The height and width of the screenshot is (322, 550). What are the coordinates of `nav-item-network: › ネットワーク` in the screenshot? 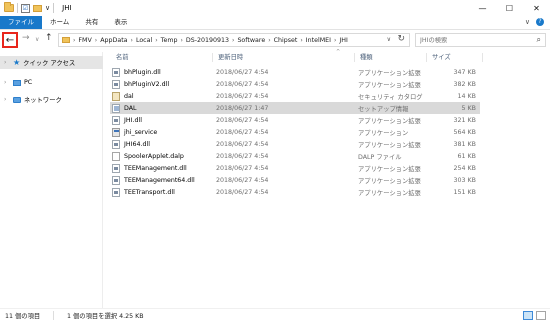 It's located at (51, 99).